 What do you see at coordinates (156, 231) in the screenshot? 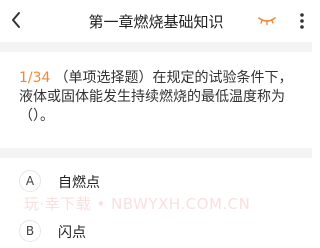
I see `option-b: B 闪点` at bounding box center [156, 231].